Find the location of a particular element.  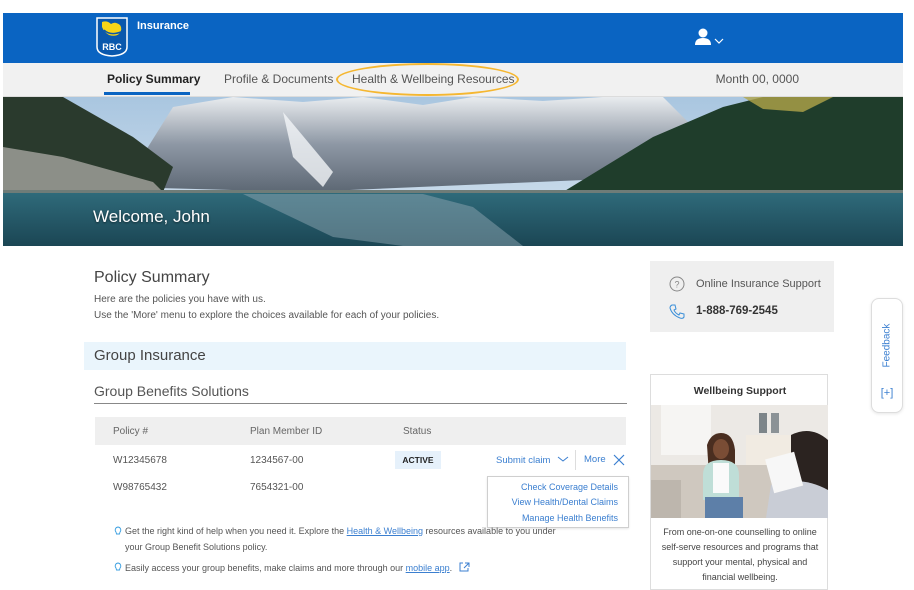

support-phone-number: 1-888-769-2545 is located at coordinates (737, 311).